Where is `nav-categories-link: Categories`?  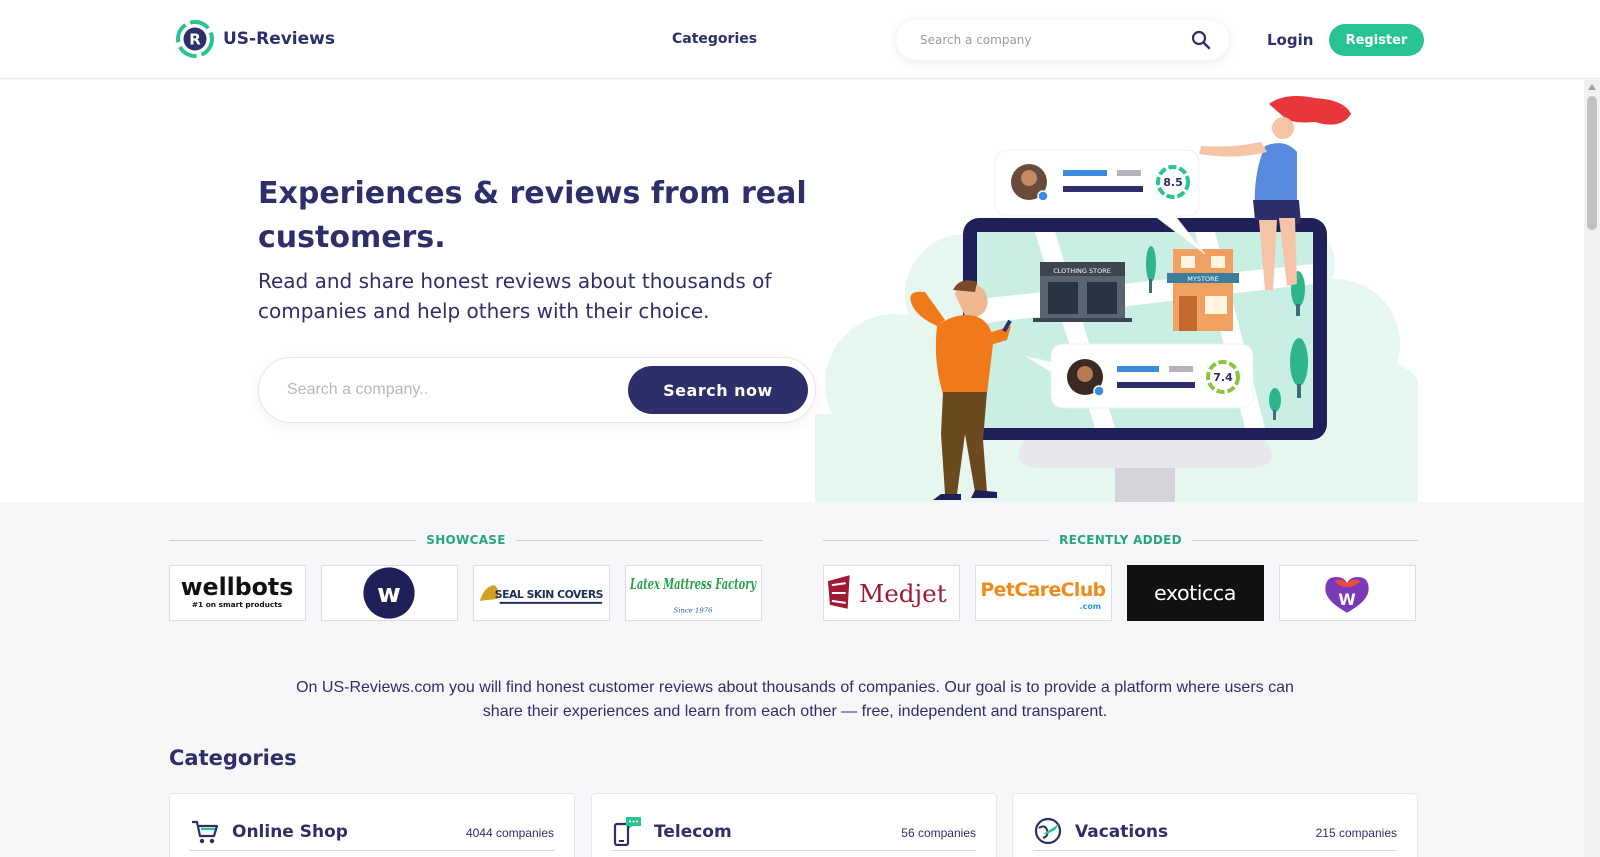 nav-categories-link: Categories is located at coordinates (714, 39).